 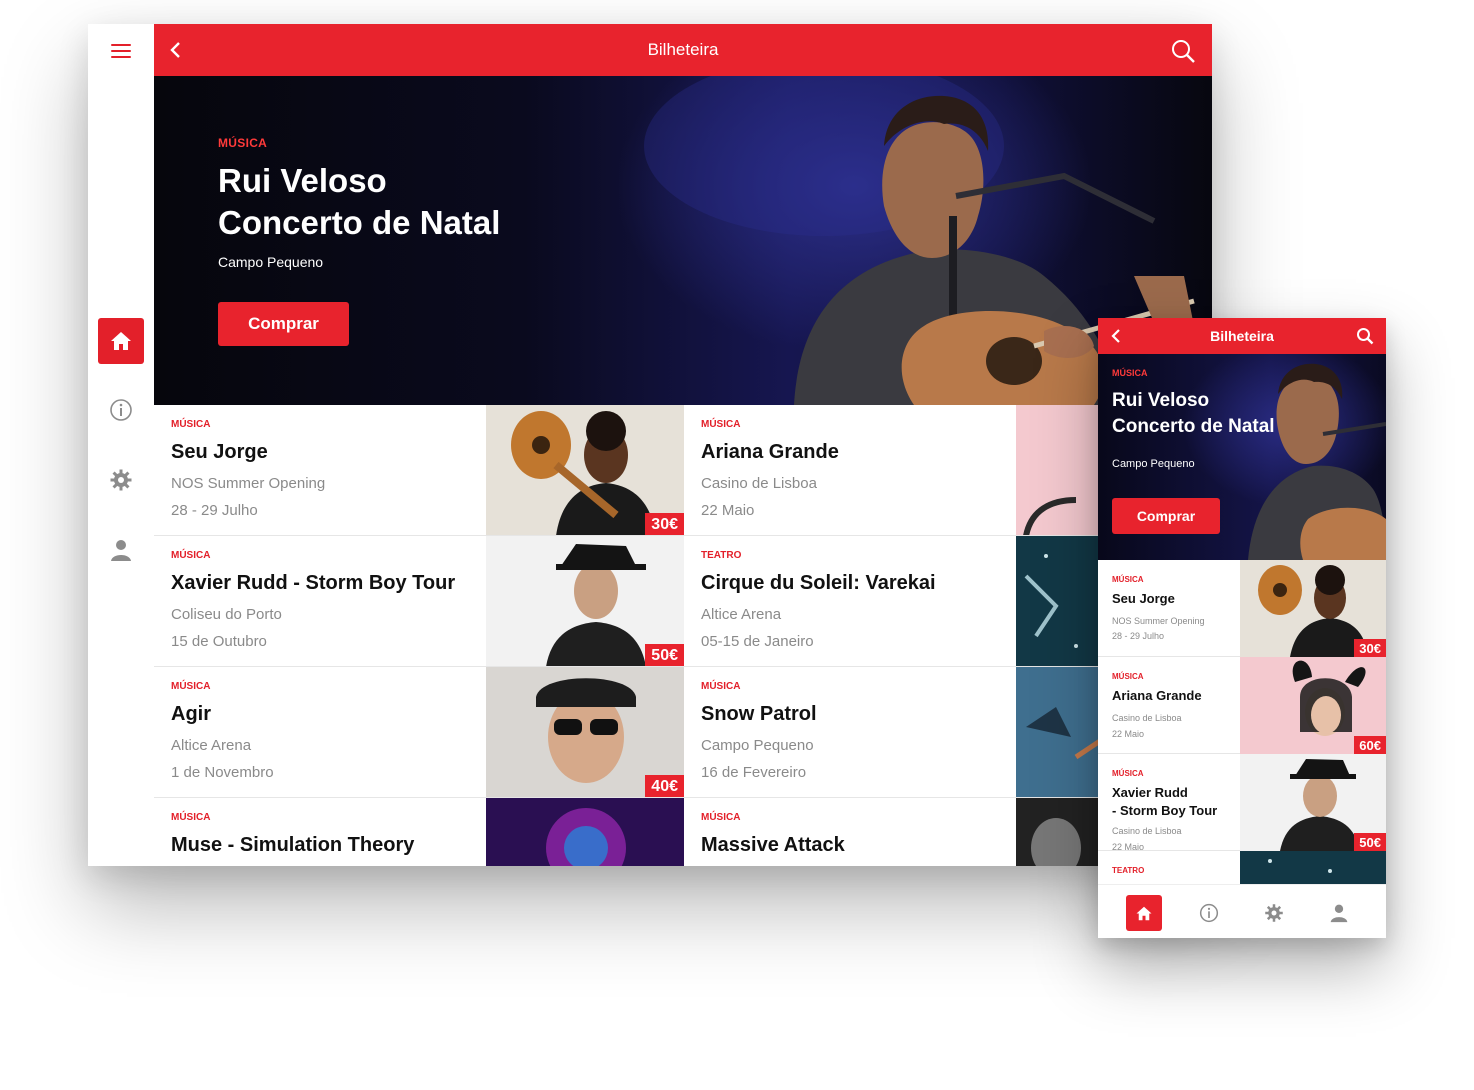 What do you see at coordinates (757, 745) in the screenshot?
I see `event-venue: Campo Pequeno` at bounding box center [757, 745].